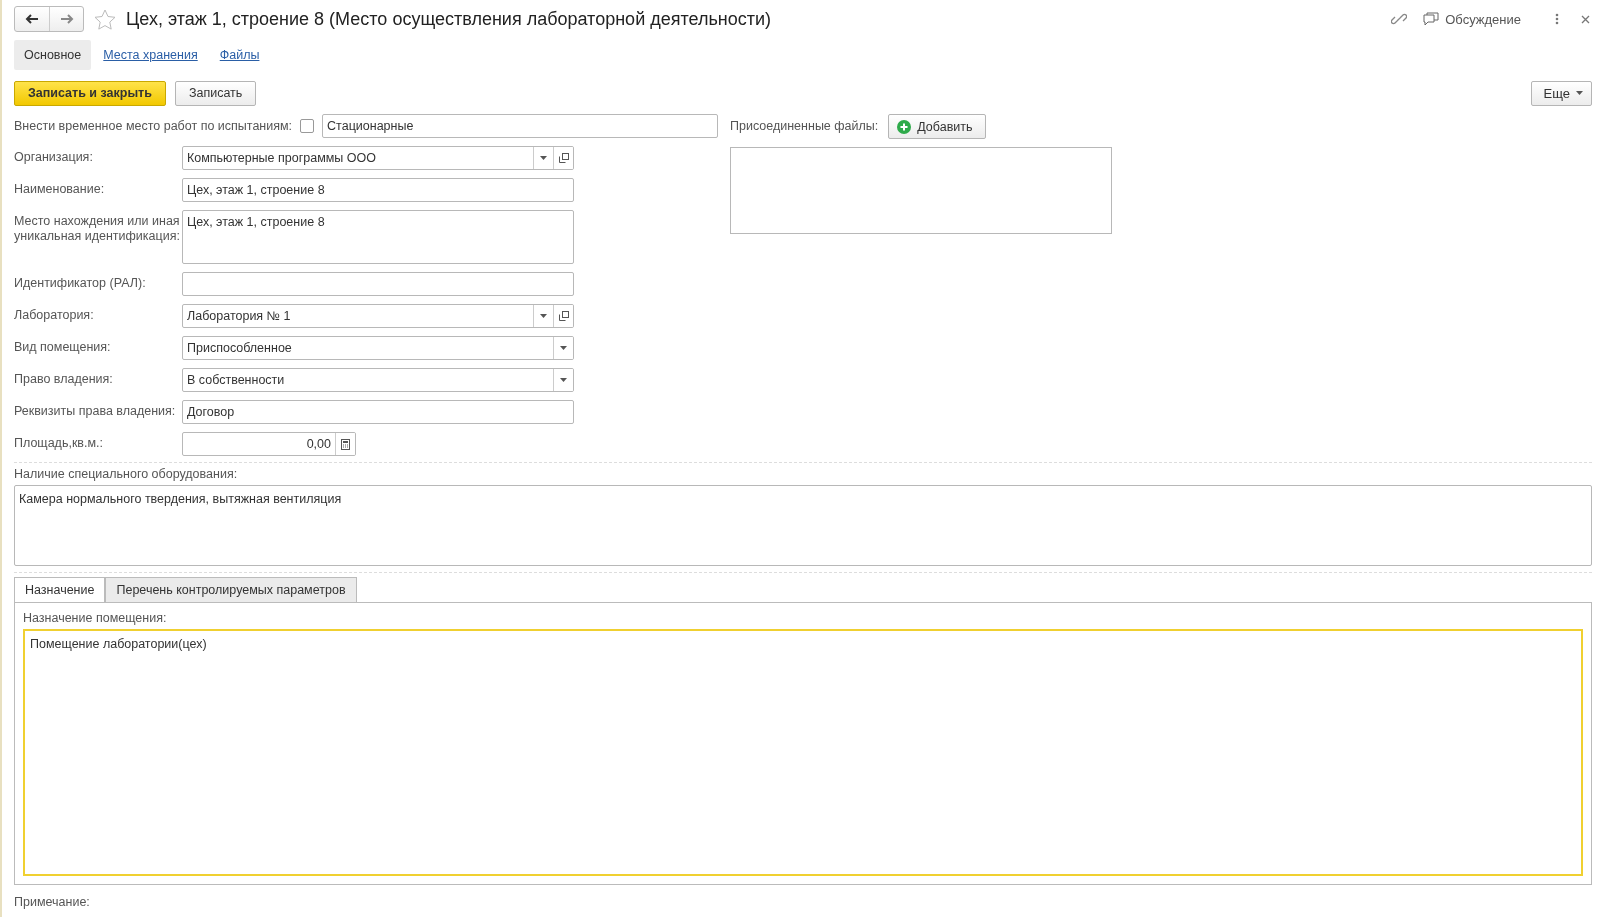 The width and height of the screenshot is (1600, 917). Describe the element at coordinates (1585, 19) in the screenshot. I see `close-icon` at that location.